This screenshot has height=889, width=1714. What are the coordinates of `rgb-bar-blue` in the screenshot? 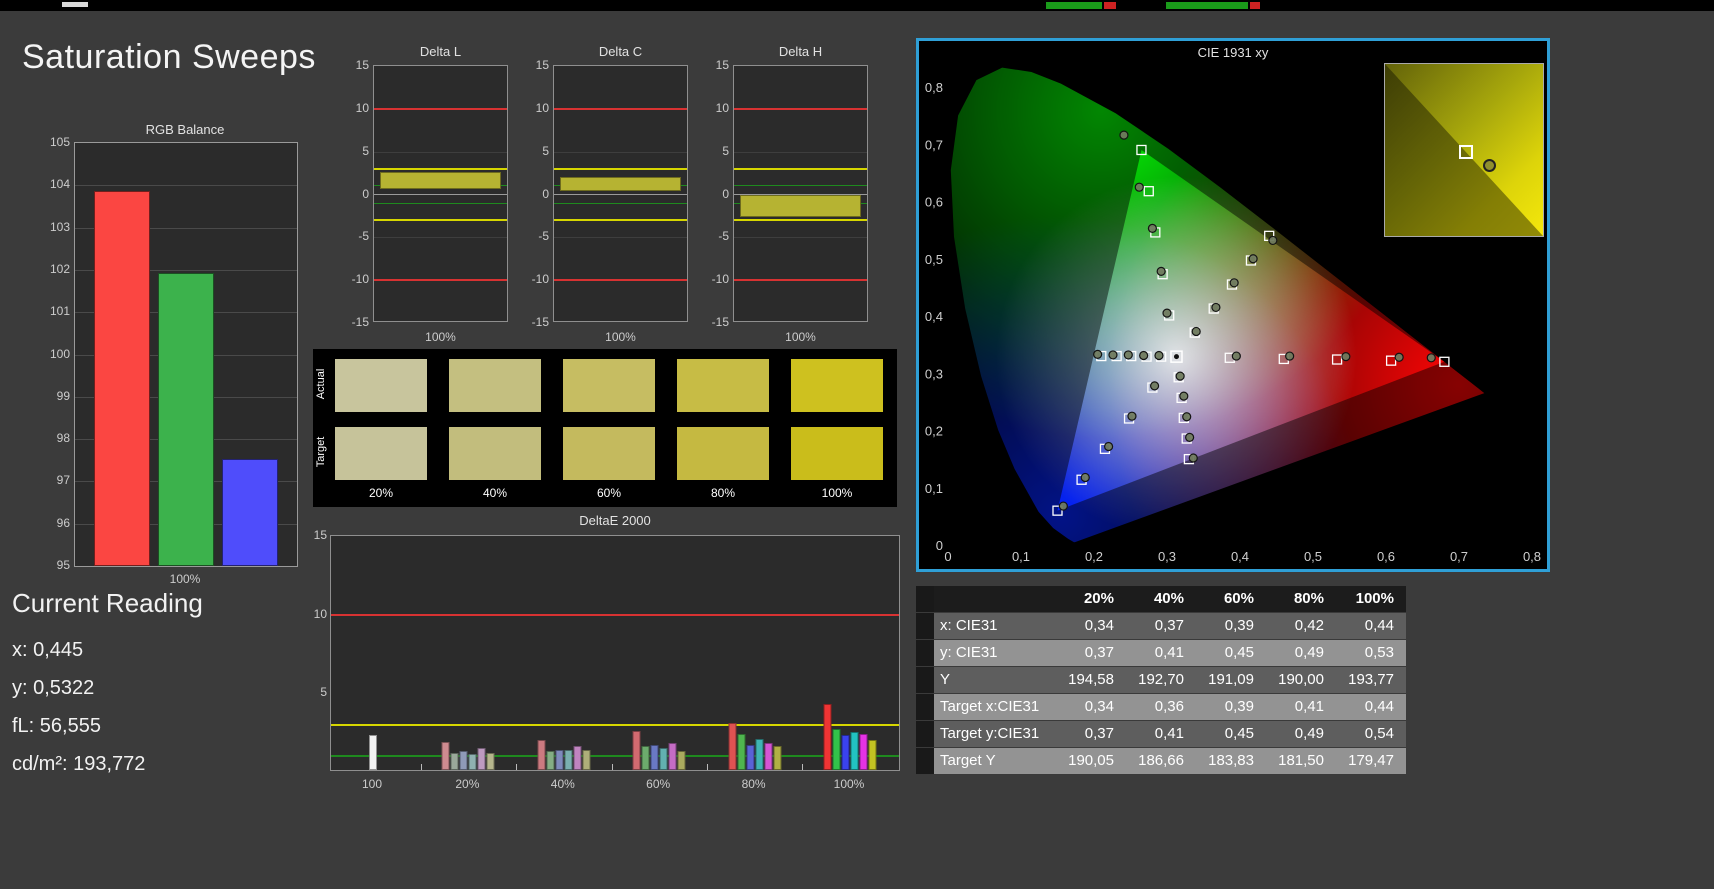 It's located at (250, 512).